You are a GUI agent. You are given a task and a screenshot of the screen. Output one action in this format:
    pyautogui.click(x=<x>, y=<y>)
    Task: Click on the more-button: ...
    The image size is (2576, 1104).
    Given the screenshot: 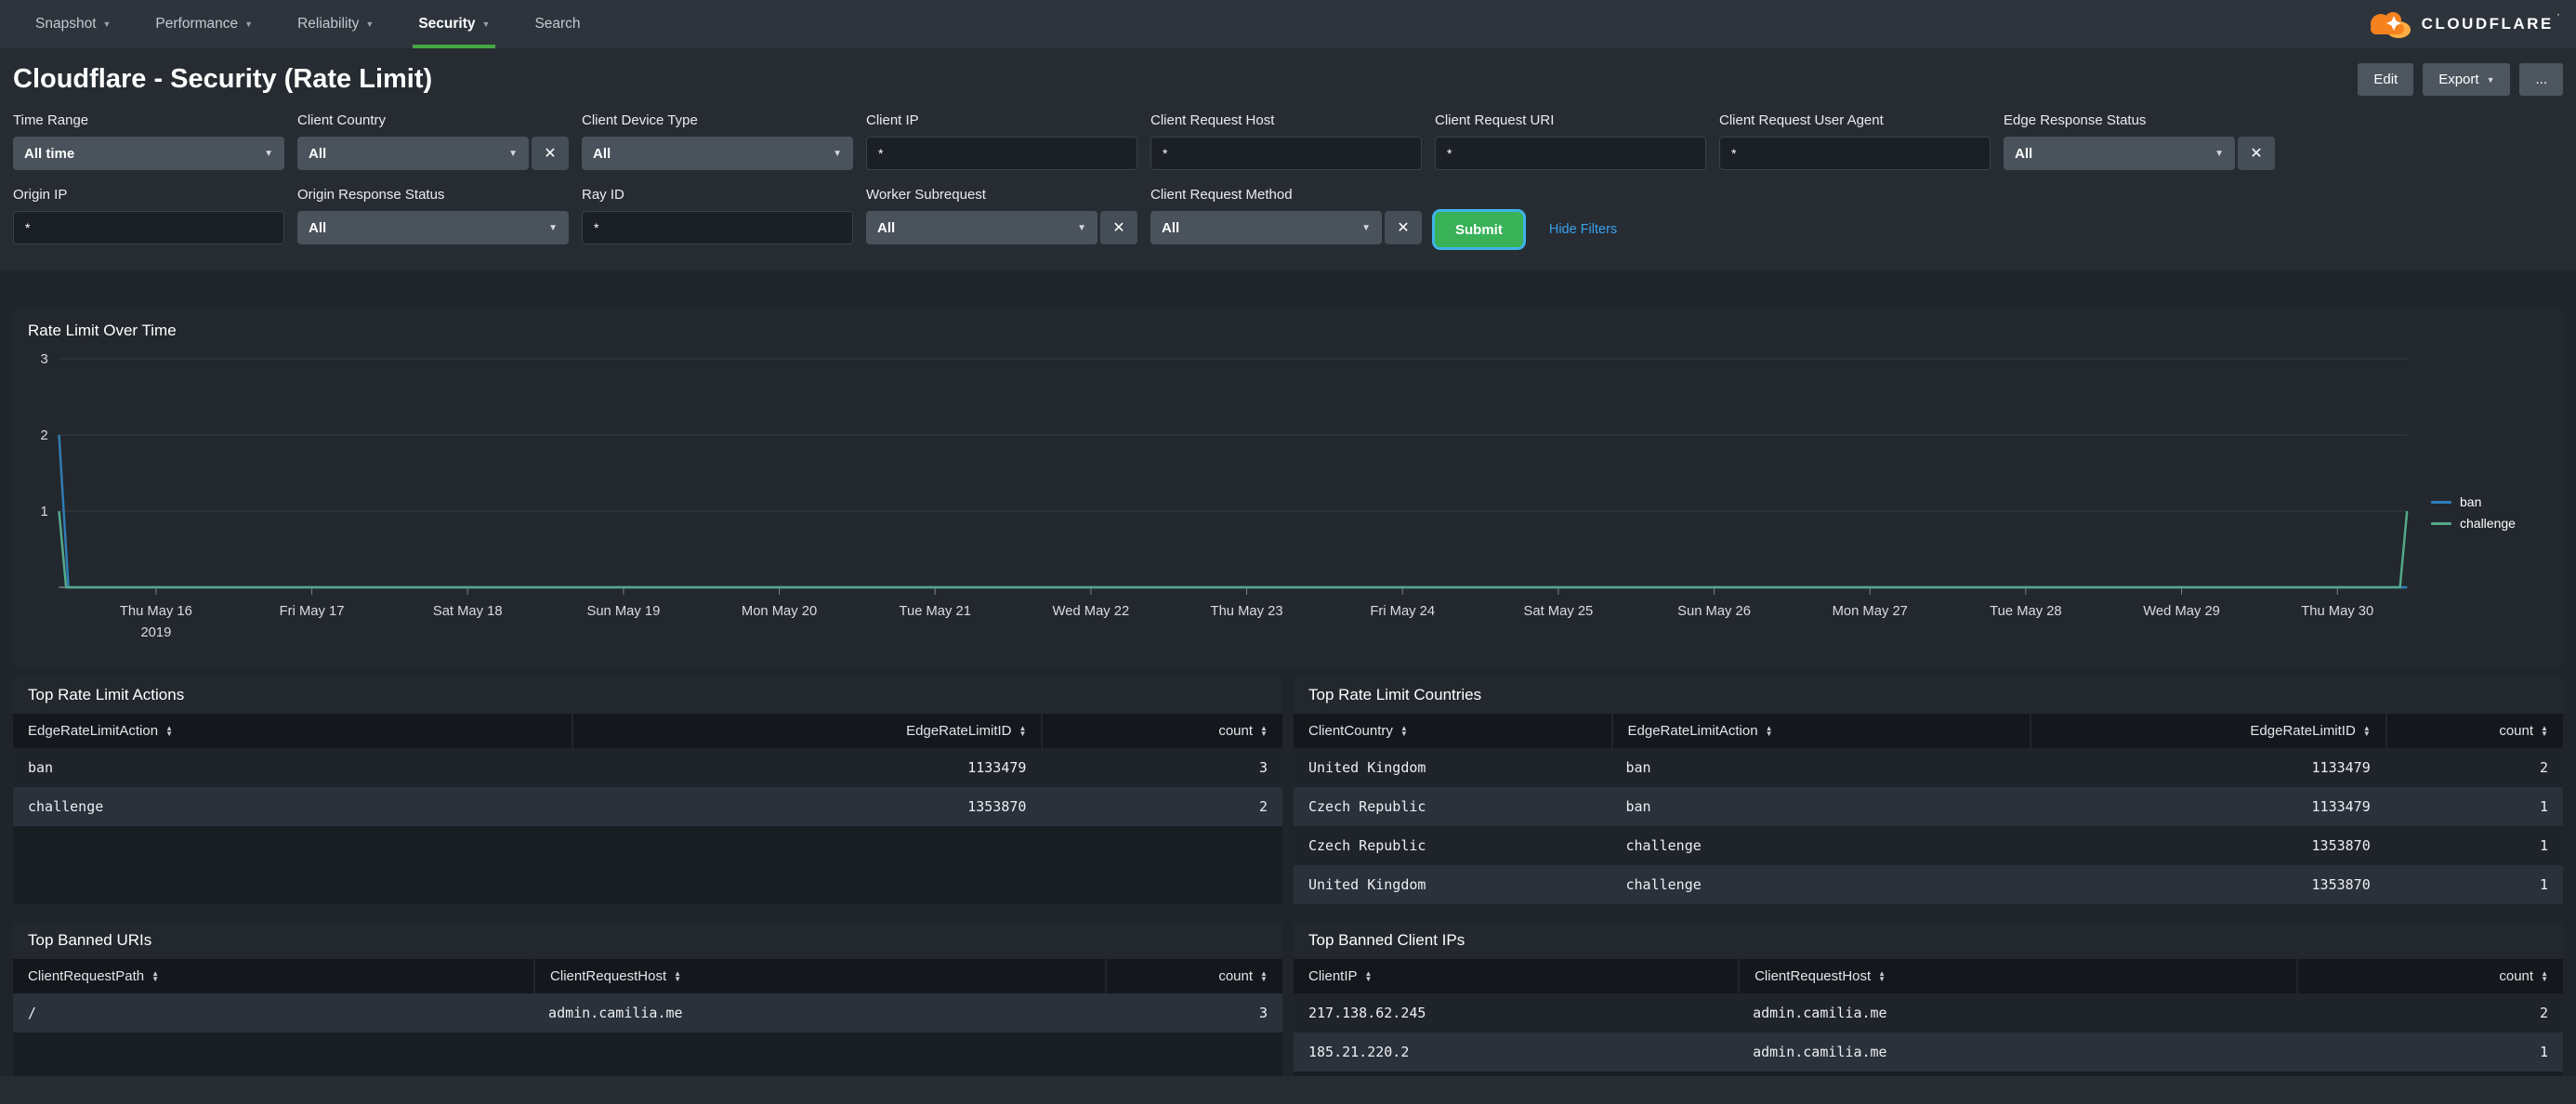 What is the action you would take?
    pyautogui.click(x=2541, y=79)
    